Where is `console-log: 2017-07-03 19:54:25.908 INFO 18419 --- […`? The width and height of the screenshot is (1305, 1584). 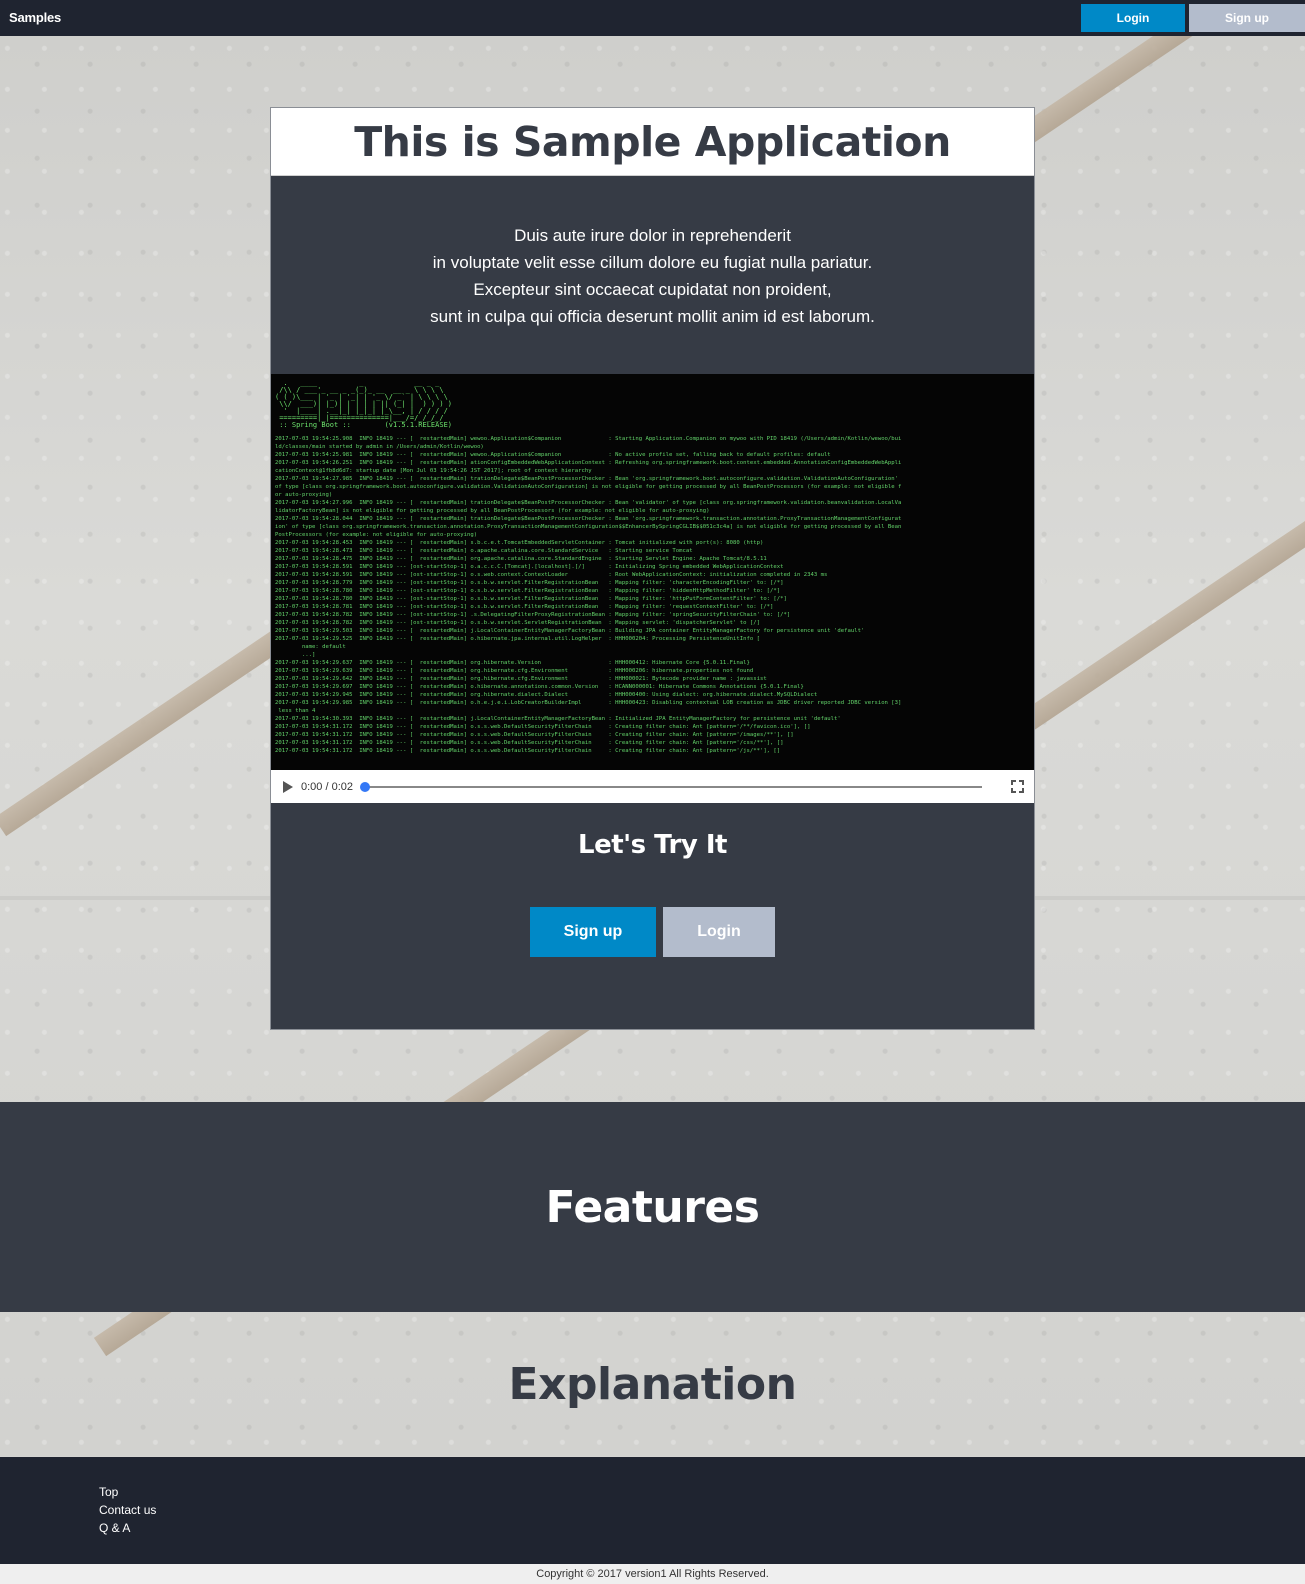 console-log: 2017-07-03 19:54:25.908 INFO 18419 --- [… is located at coordinates (652, 595).